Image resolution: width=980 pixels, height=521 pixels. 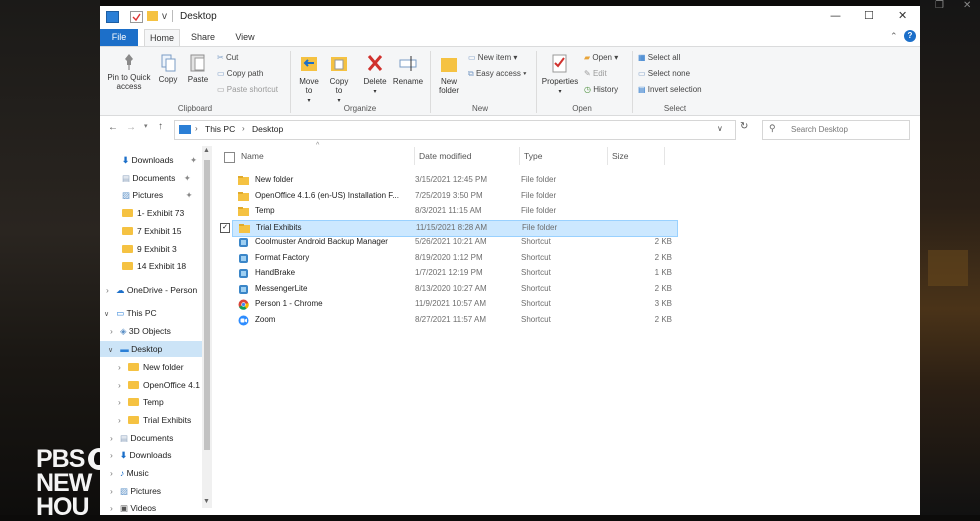 I want to click on qat-dropdown: v, so click(x=164, y=16).